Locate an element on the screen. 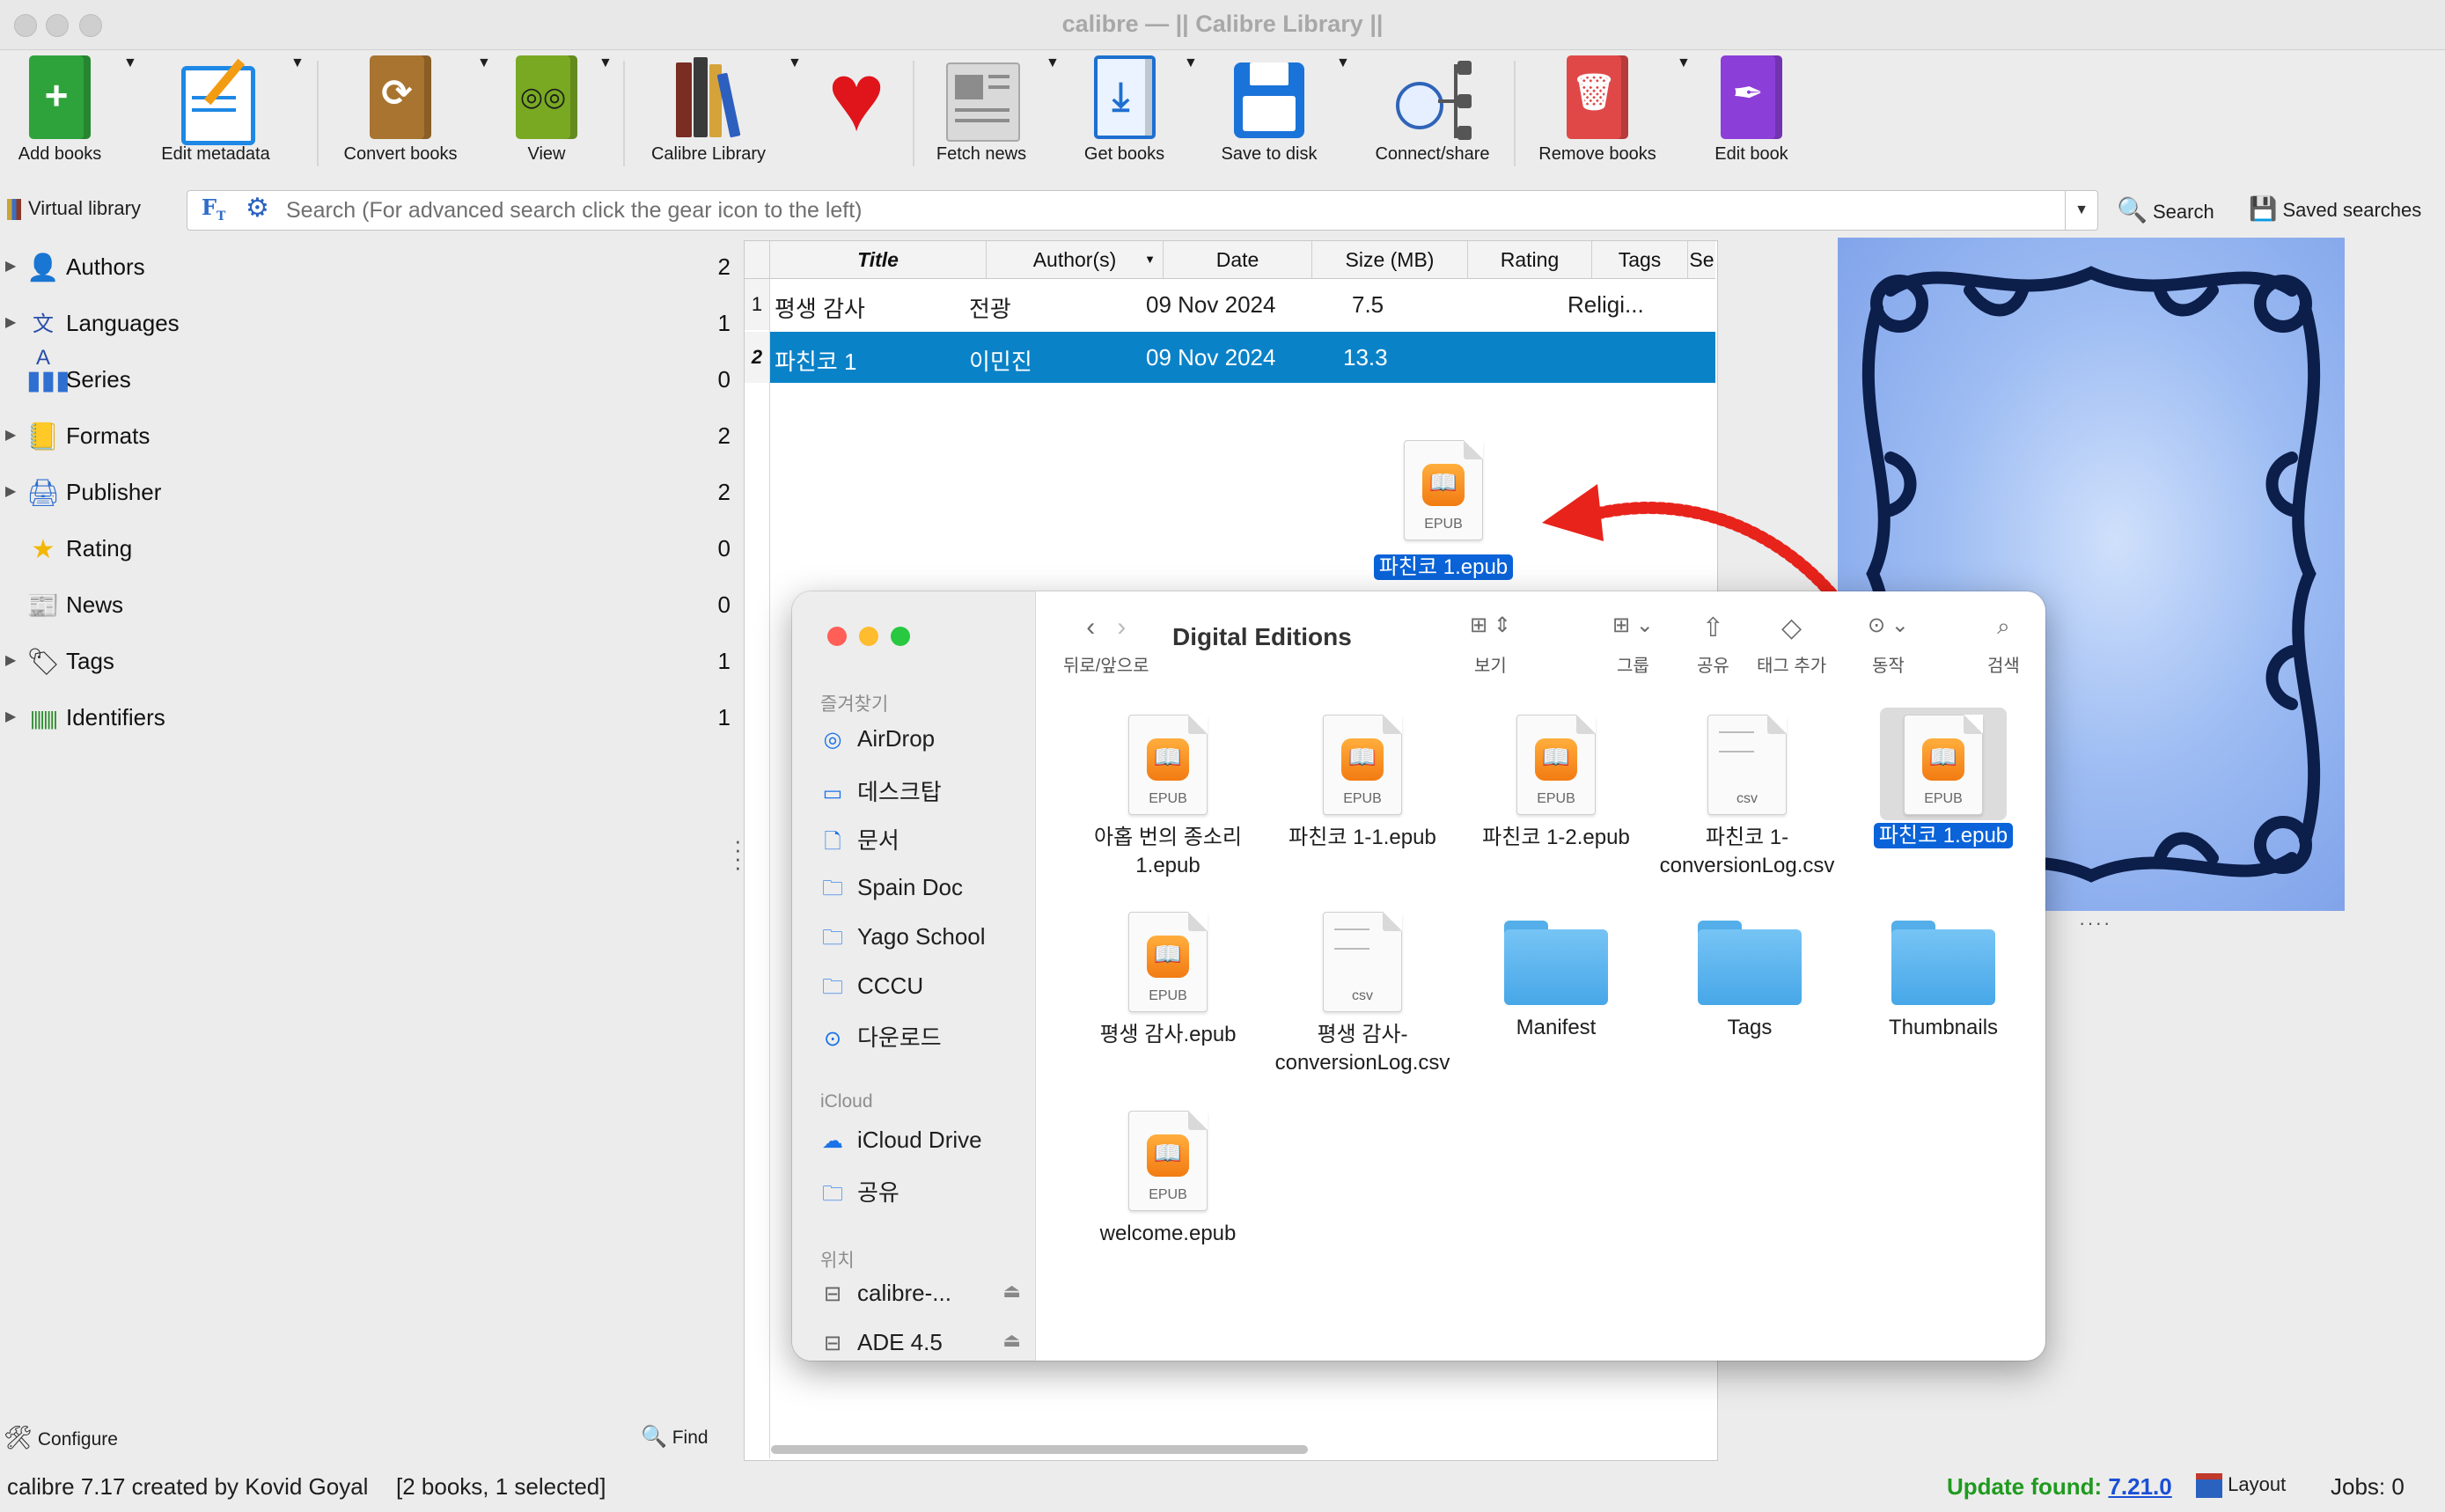  file-item: csv 파친코 1-conversionLog.csv is located at coordinates (1747, 798).